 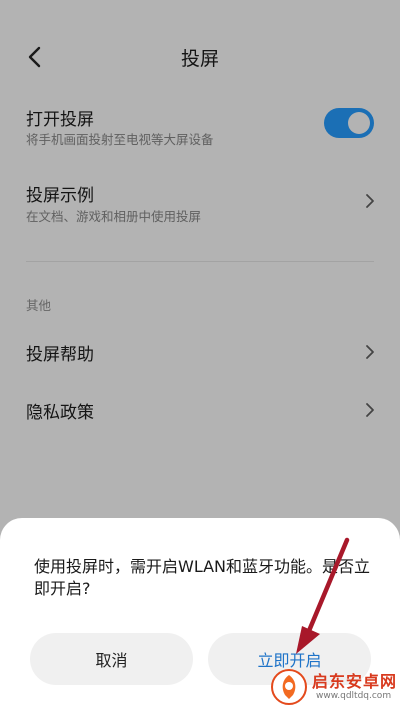 I want to click on cast-toggle-description: 将手机画面投射至电视等大屏设备, so click(x=120, y=139).